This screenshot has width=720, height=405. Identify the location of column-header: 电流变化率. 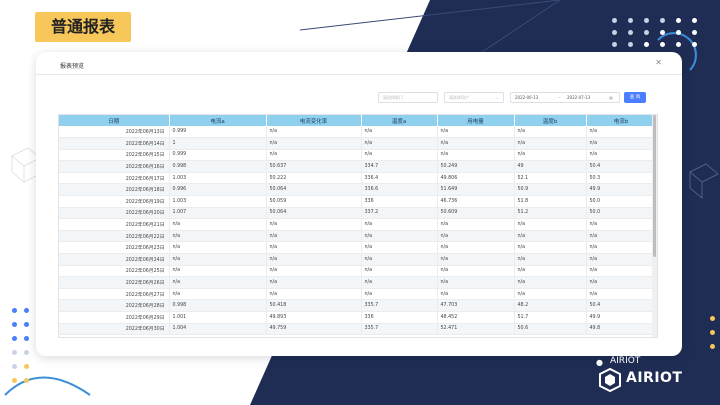
(314, 120).